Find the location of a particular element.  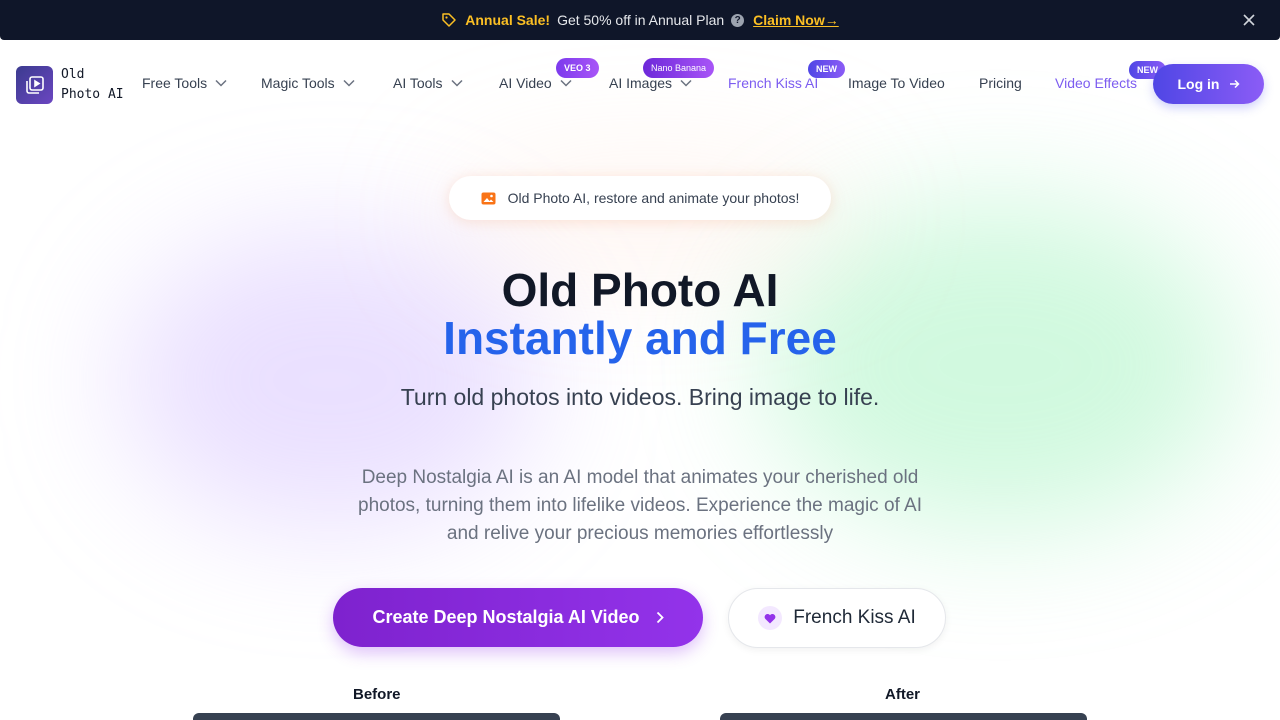

nav-ai-video-label: AI Video is located at coordinates (525, 83).